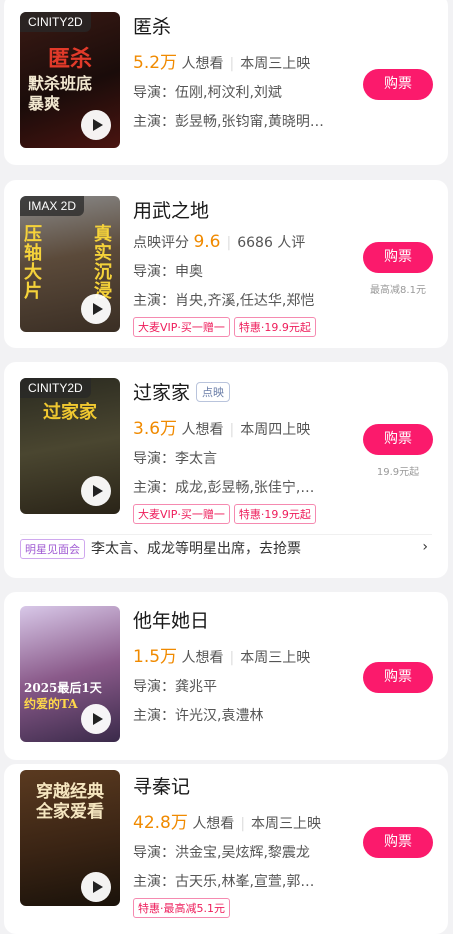 Image resolution: width=453 pixels, height=934 pixels. What do you see at coordinates (240, 619) in the screenshot?
I see `movie-title: 他年她日` at bounding box center [240, 619].